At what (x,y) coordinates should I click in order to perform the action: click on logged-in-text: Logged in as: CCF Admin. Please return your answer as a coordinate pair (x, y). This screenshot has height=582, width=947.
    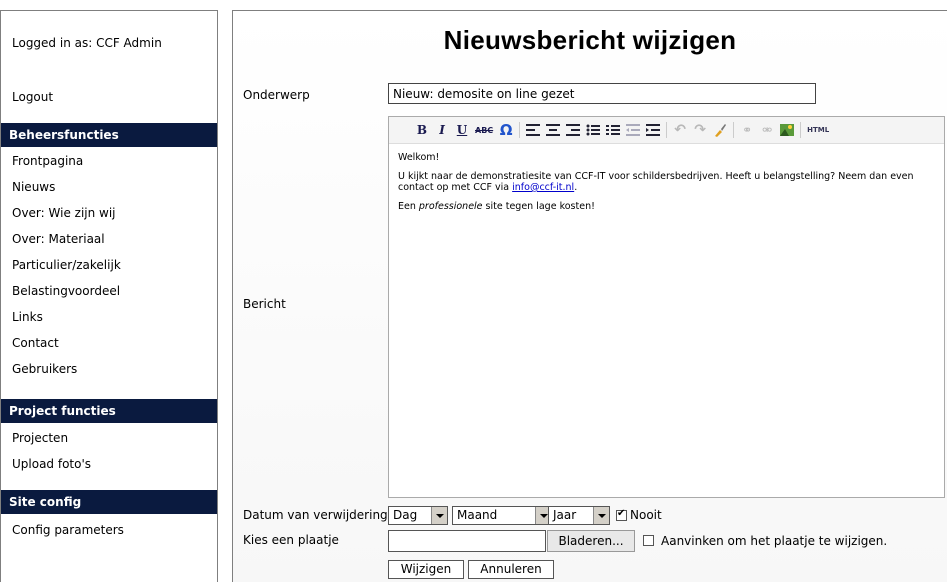
    Looking at the image, I should click on (87, 43).